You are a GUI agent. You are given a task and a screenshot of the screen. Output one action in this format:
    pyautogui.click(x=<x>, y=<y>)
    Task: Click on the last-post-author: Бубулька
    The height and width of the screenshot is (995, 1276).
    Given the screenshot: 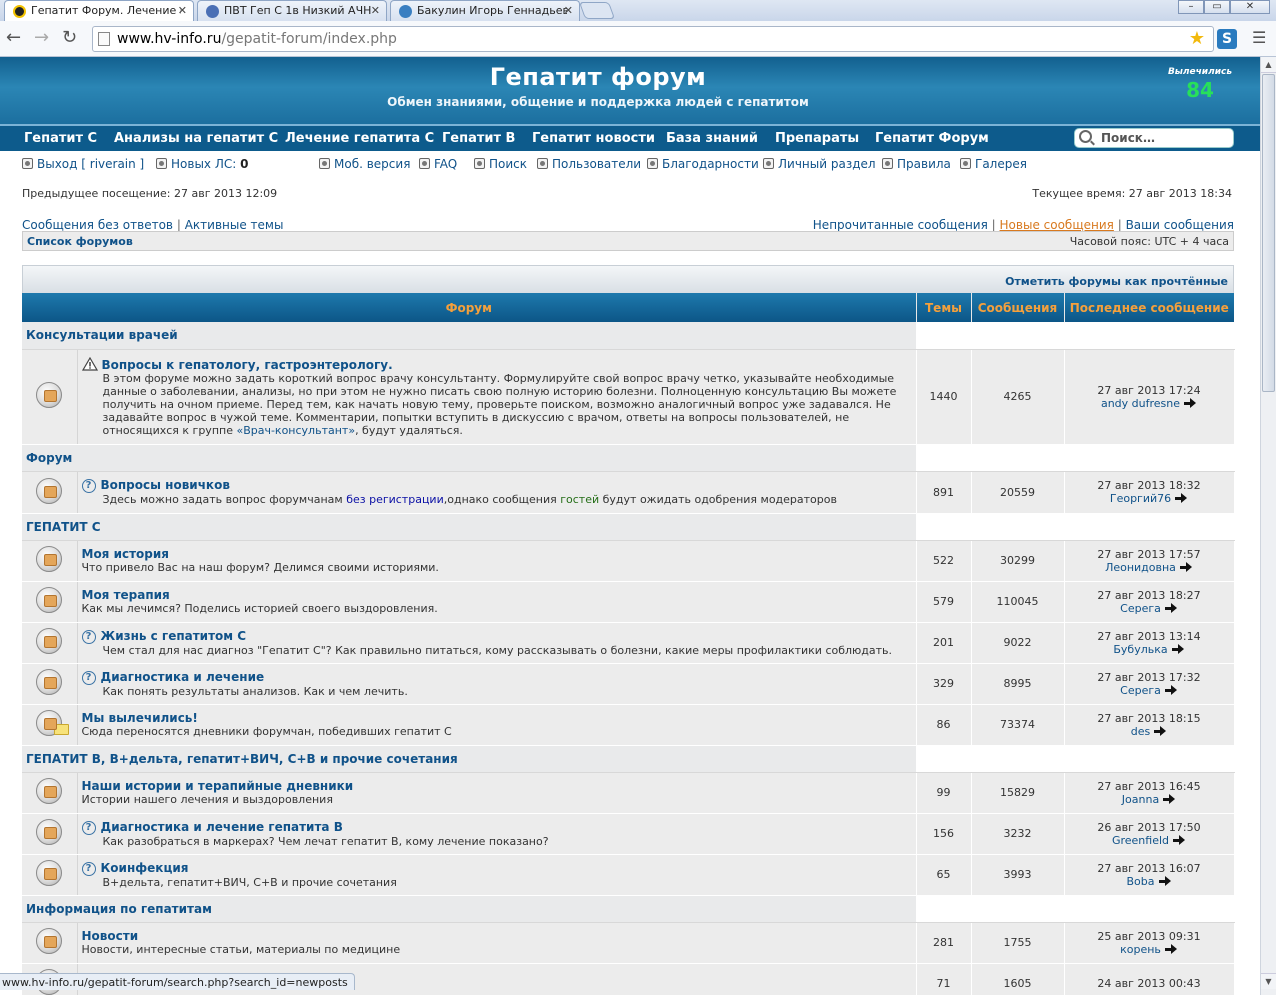 What is the action you would take?
    pyautogui.click(x=1140, y=649)
    